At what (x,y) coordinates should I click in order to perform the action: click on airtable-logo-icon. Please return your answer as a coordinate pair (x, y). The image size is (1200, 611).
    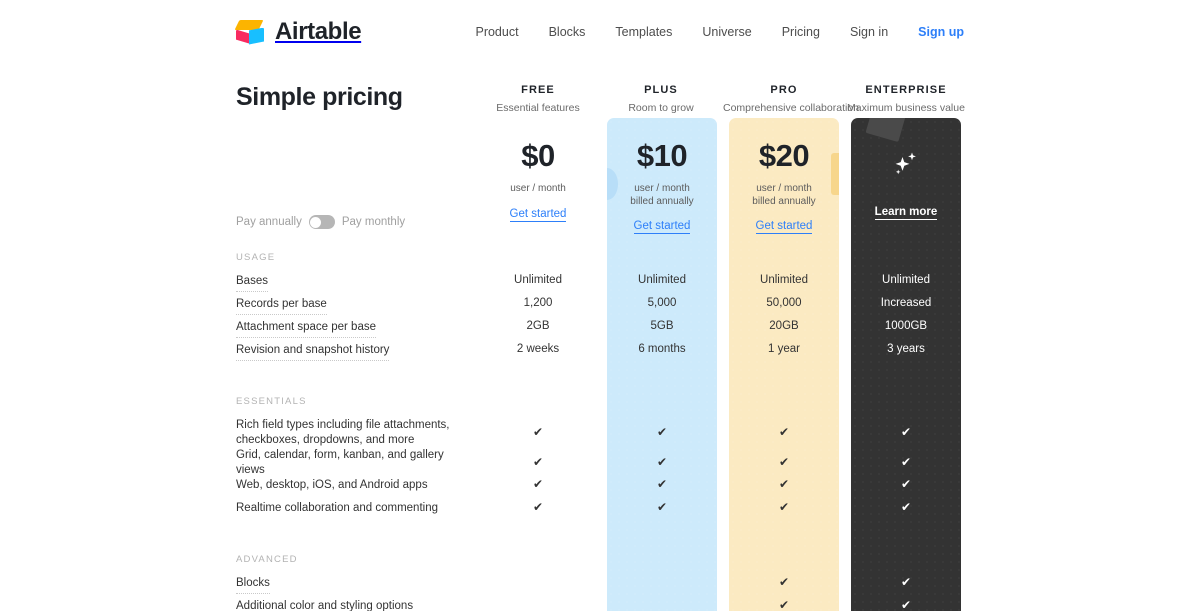
    Looking at the image, I should click on (250, 32).